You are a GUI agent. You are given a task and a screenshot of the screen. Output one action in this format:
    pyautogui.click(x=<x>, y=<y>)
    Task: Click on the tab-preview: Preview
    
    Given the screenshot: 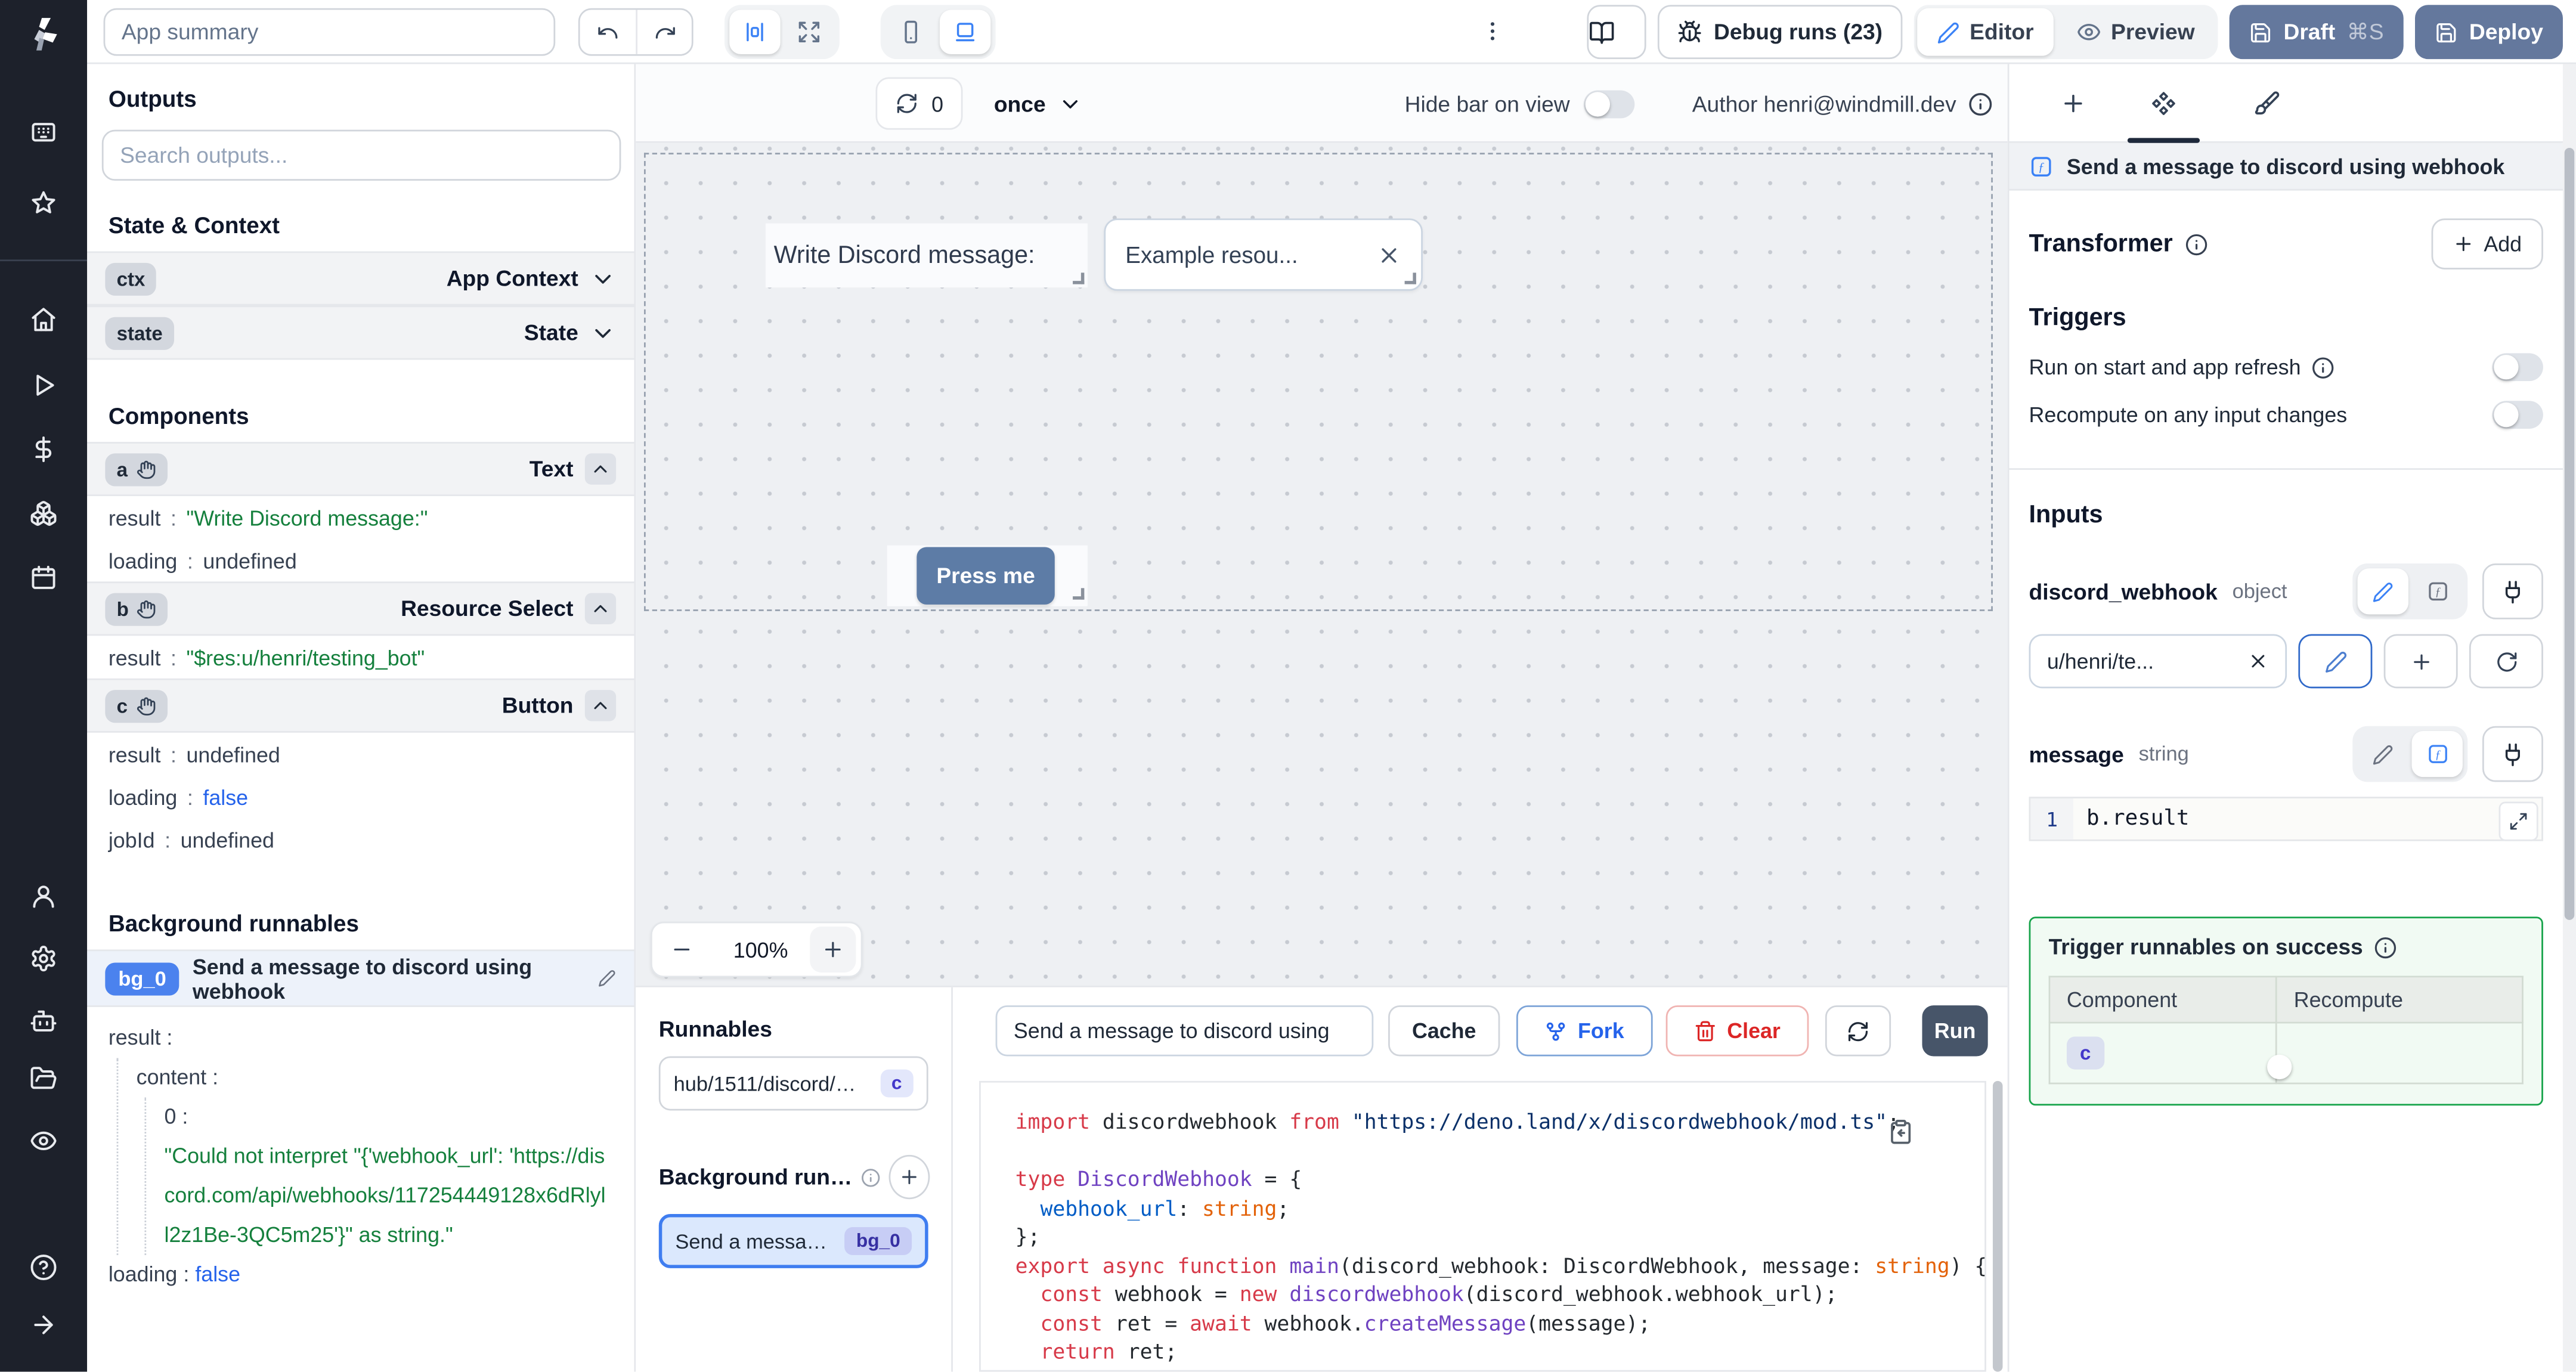 What is the action you would take?
    pyautogui.click(x=2136, y=32)
    